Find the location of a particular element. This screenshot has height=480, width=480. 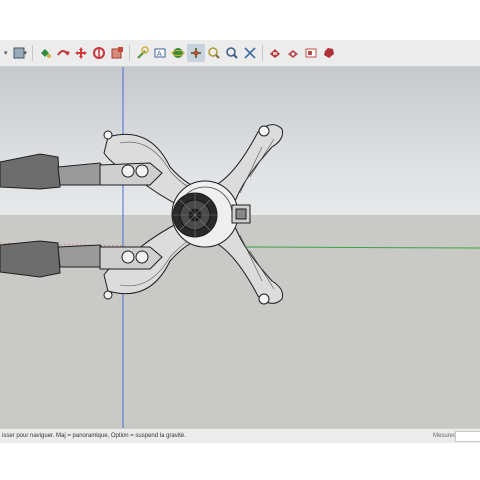

push-pull-icon is located at coordinates (99, 53).